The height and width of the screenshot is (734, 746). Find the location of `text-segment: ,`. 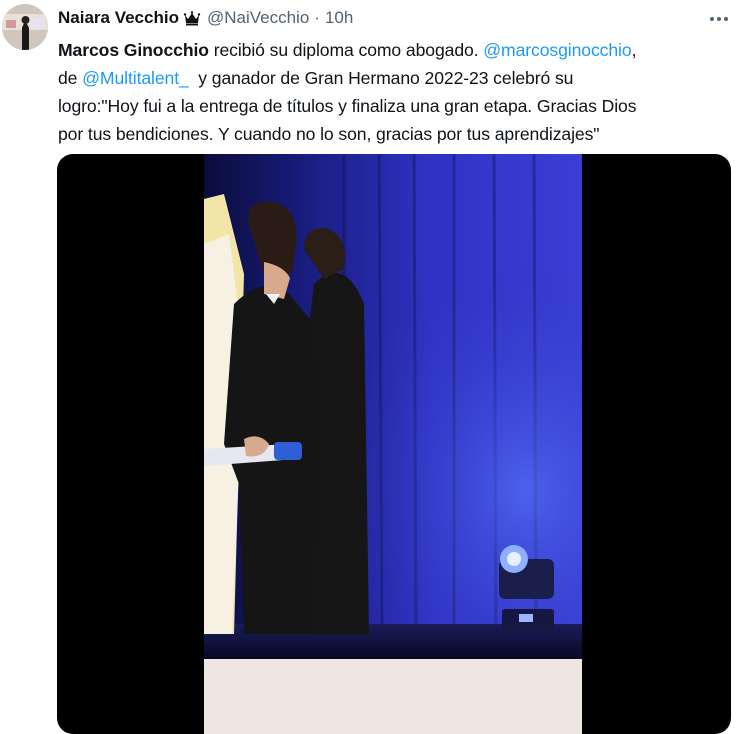

text-segment: , is located at coordinates (634, 50).